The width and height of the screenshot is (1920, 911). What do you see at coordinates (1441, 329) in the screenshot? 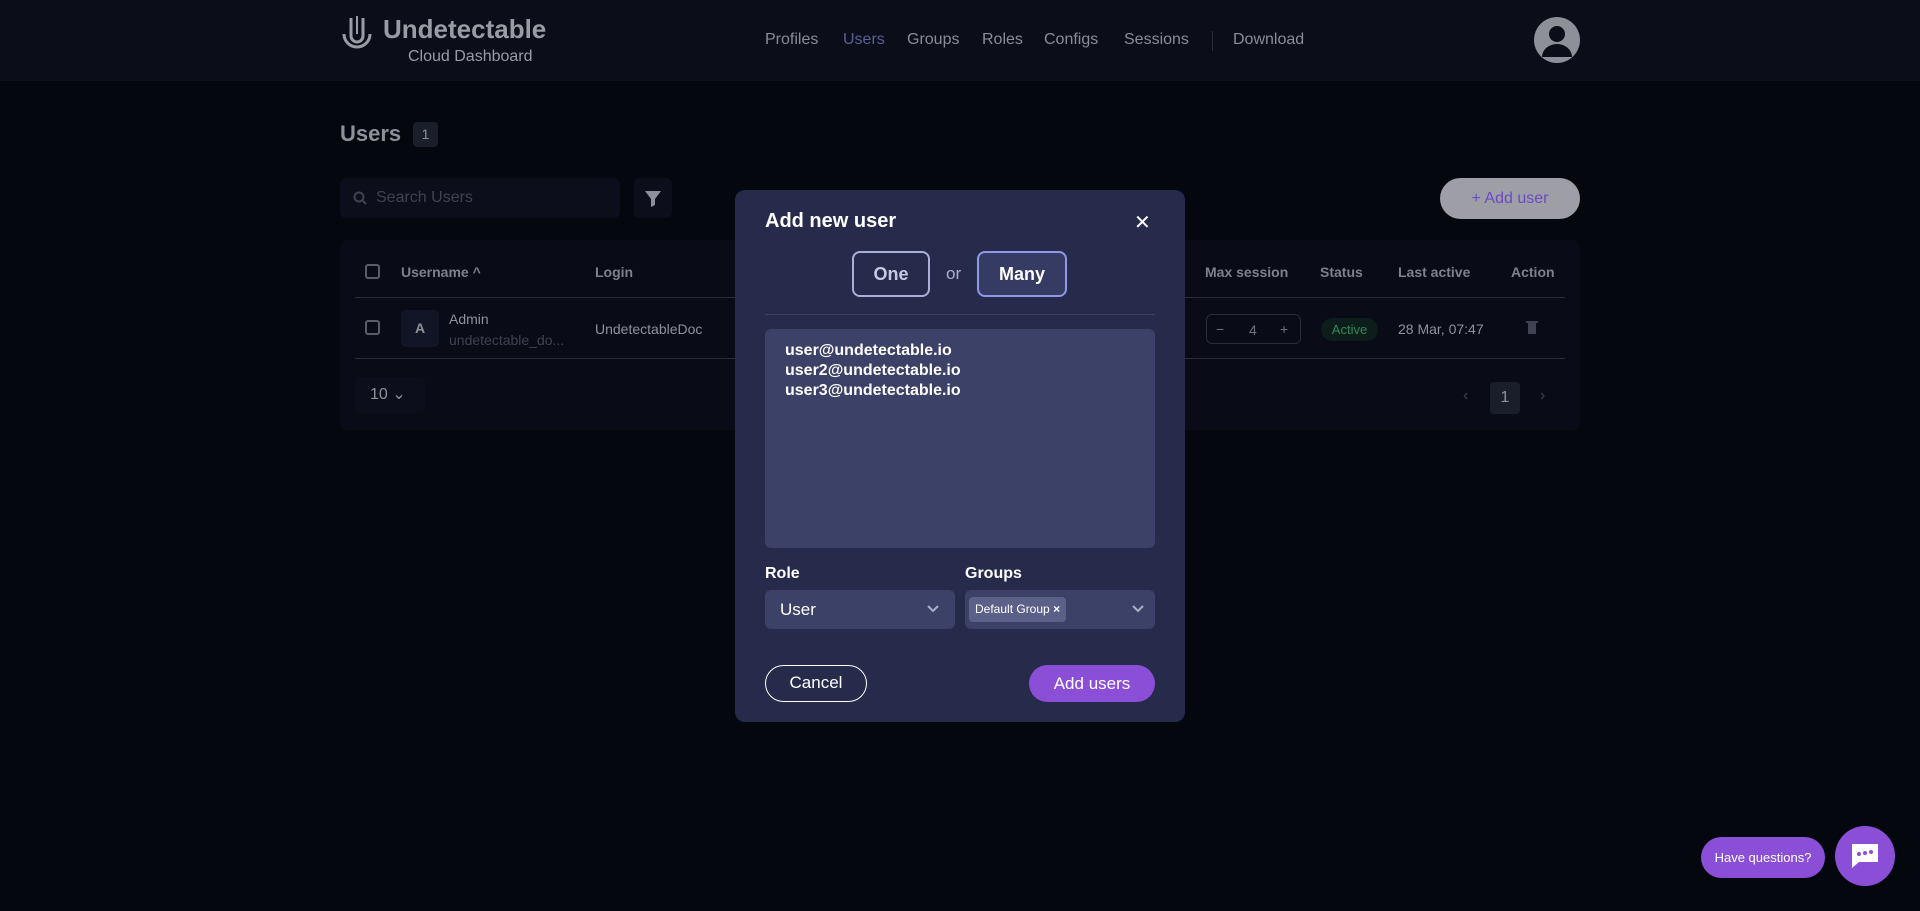
I see `row-last-active: 28 Mar, 07:47` at bounding box center [1441, 329].